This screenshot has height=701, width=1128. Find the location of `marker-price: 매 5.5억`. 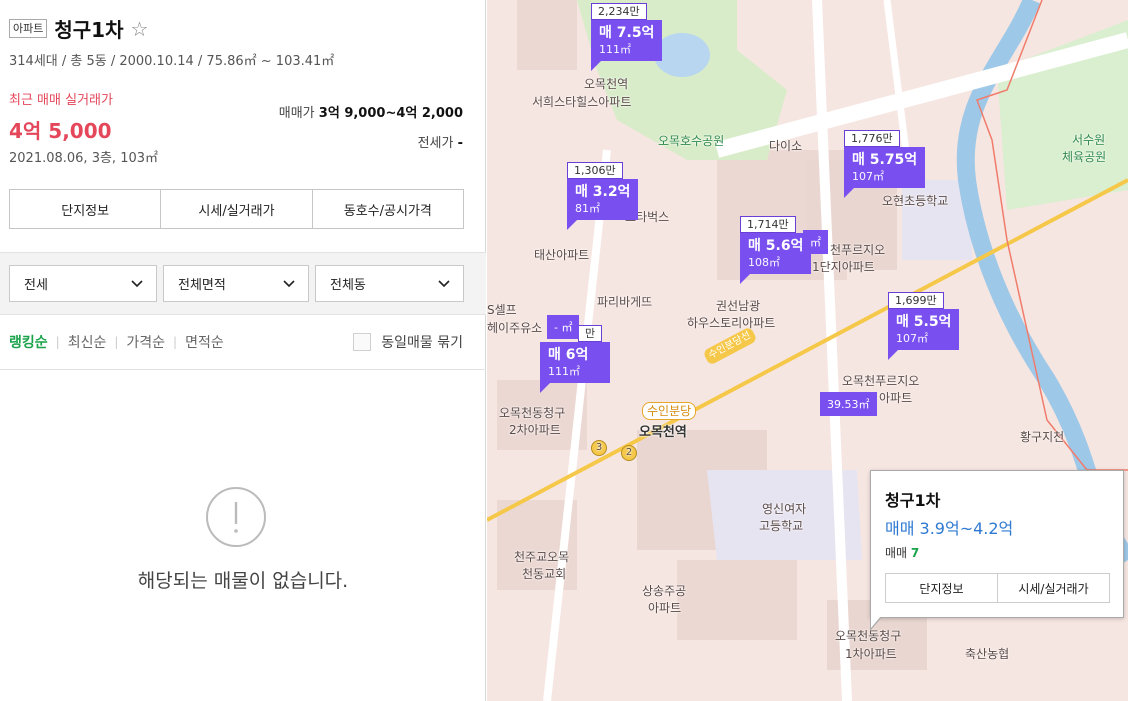

marker-price: 매 5.5억 is located at coordinates (924, 322).